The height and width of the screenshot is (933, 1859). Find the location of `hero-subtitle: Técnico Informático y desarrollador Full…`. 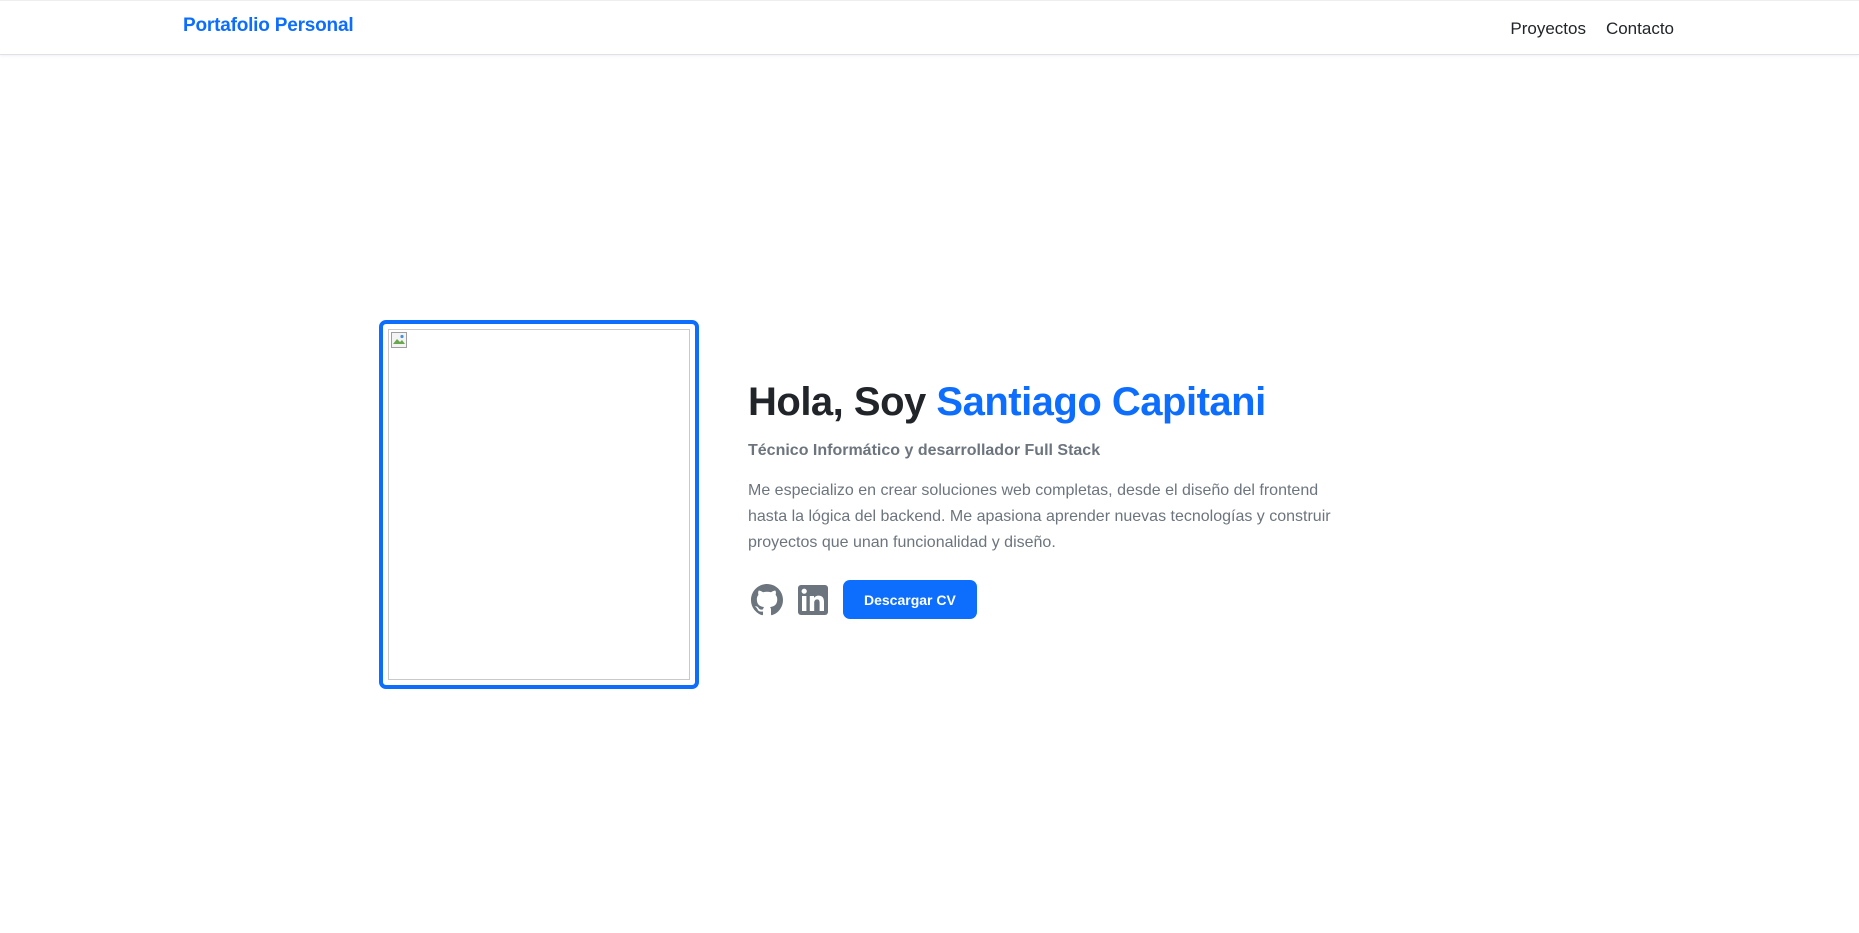

hero-subtitle: Técnico Informático y desarrollador Full… is located at coordinates (924, 450).